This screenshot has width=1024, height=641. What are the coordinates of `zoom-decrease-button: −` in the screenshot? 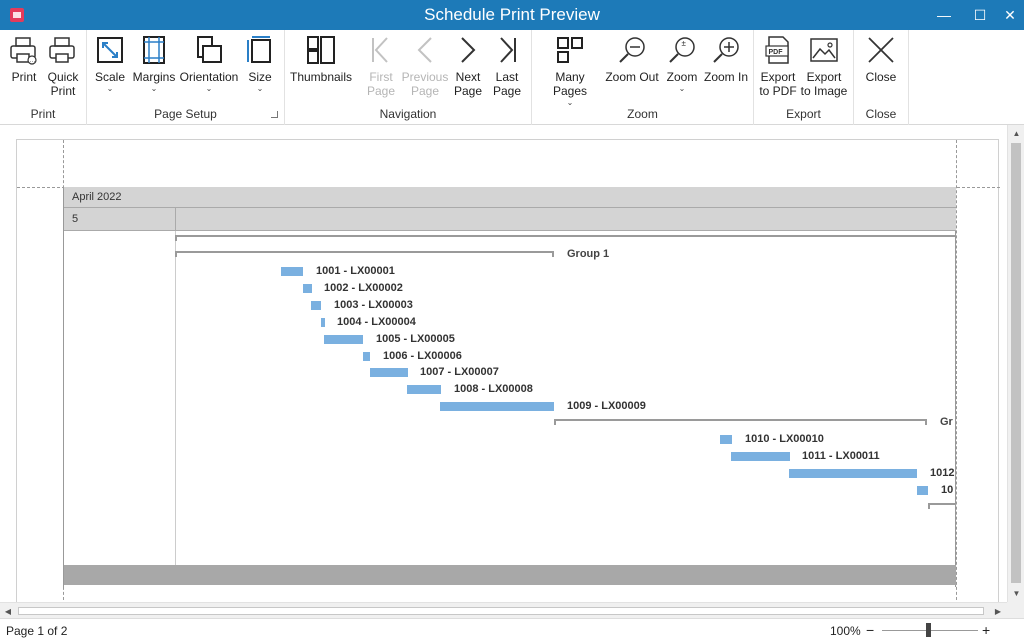 It's located at (870, 630).